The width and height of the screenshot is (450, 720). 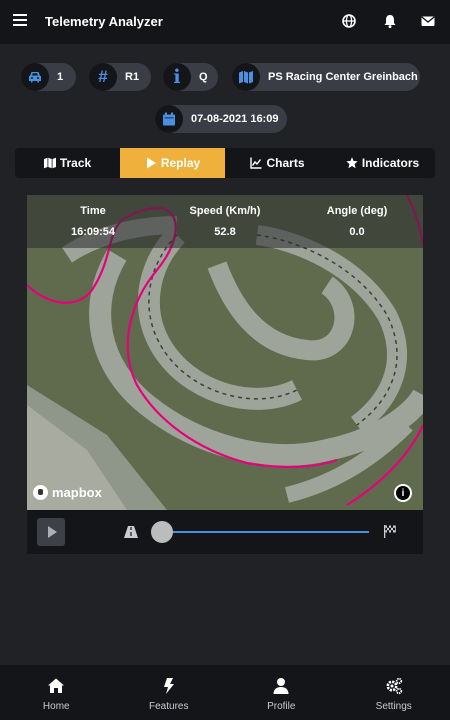 I want to click on tab-replay: Replay, so click(x=172, y=163).